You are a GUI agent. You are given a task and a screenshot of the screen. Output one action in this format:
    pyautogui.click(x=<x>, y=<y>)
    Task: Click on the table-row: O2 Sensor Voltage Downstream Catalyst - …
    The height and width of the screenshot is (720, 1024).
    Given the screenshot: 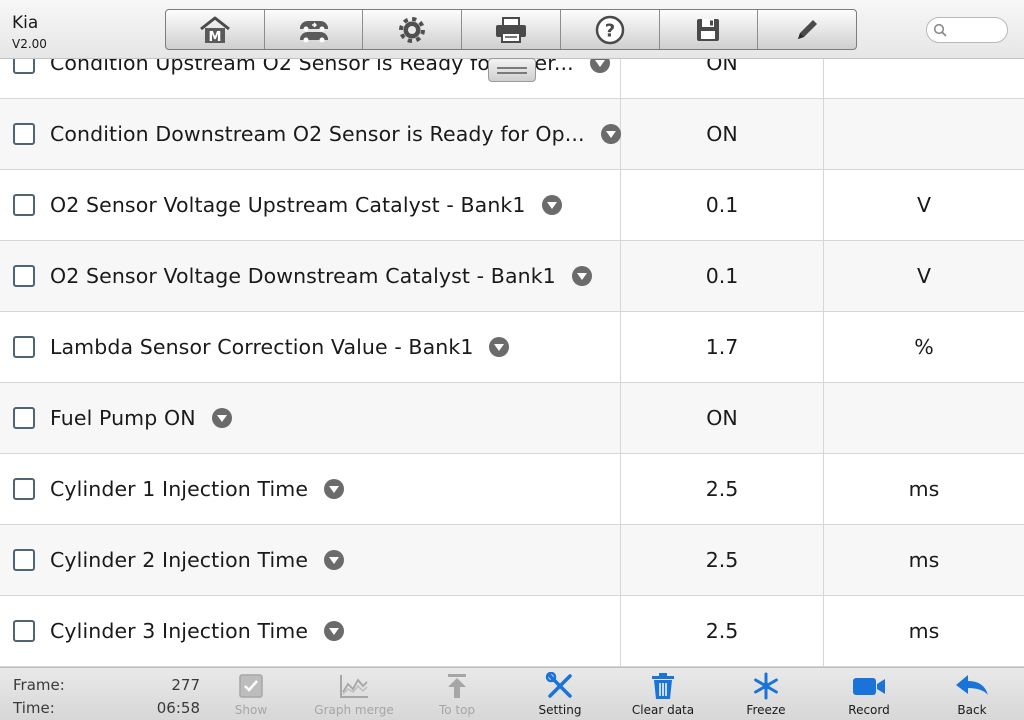 What is the action you would take?
    pyautogui.click(x=512, y=276)
    